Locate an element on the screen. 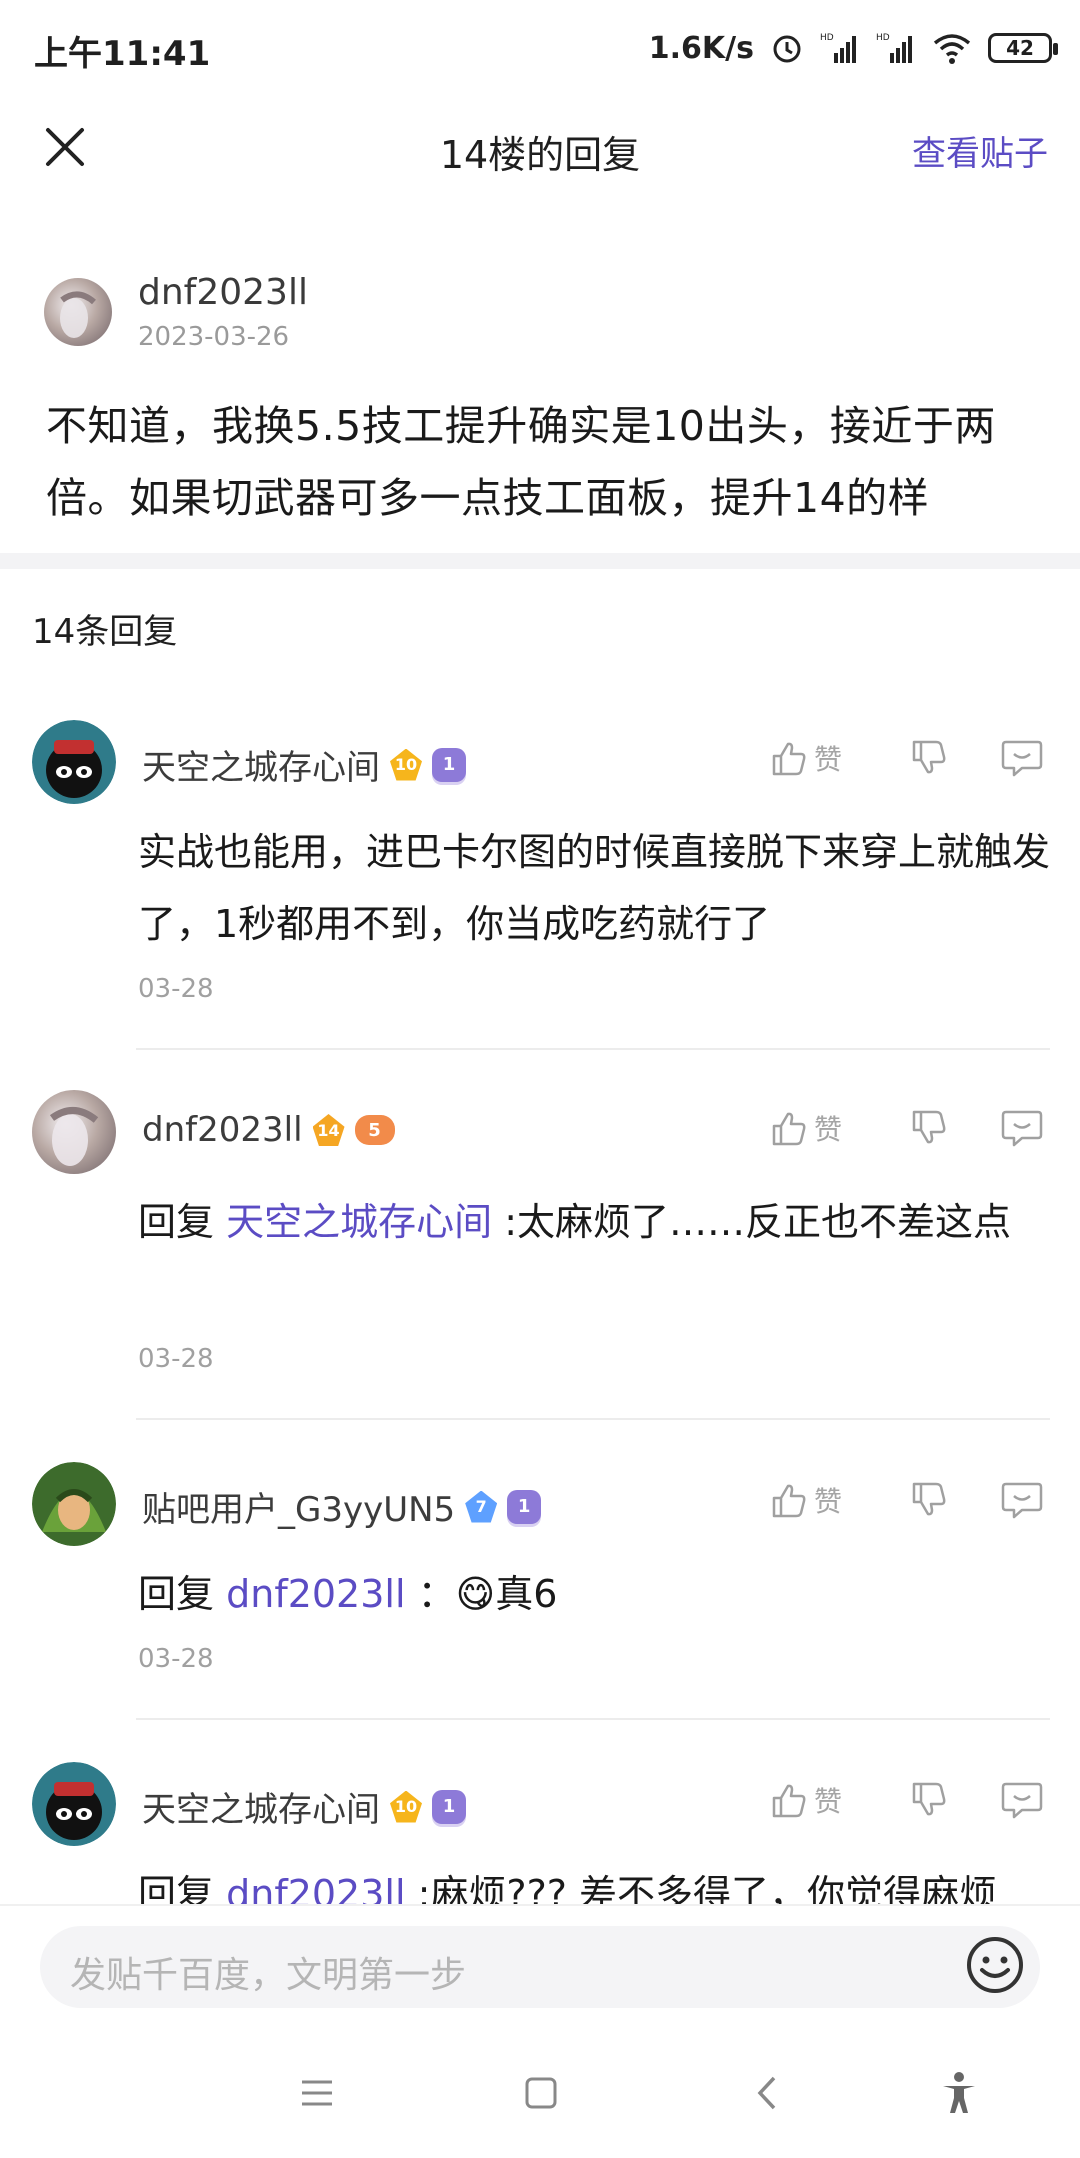 The height and width of the screenshot is (2158, 1080). game-badge: 5 is located at coordinates (374, 1130).